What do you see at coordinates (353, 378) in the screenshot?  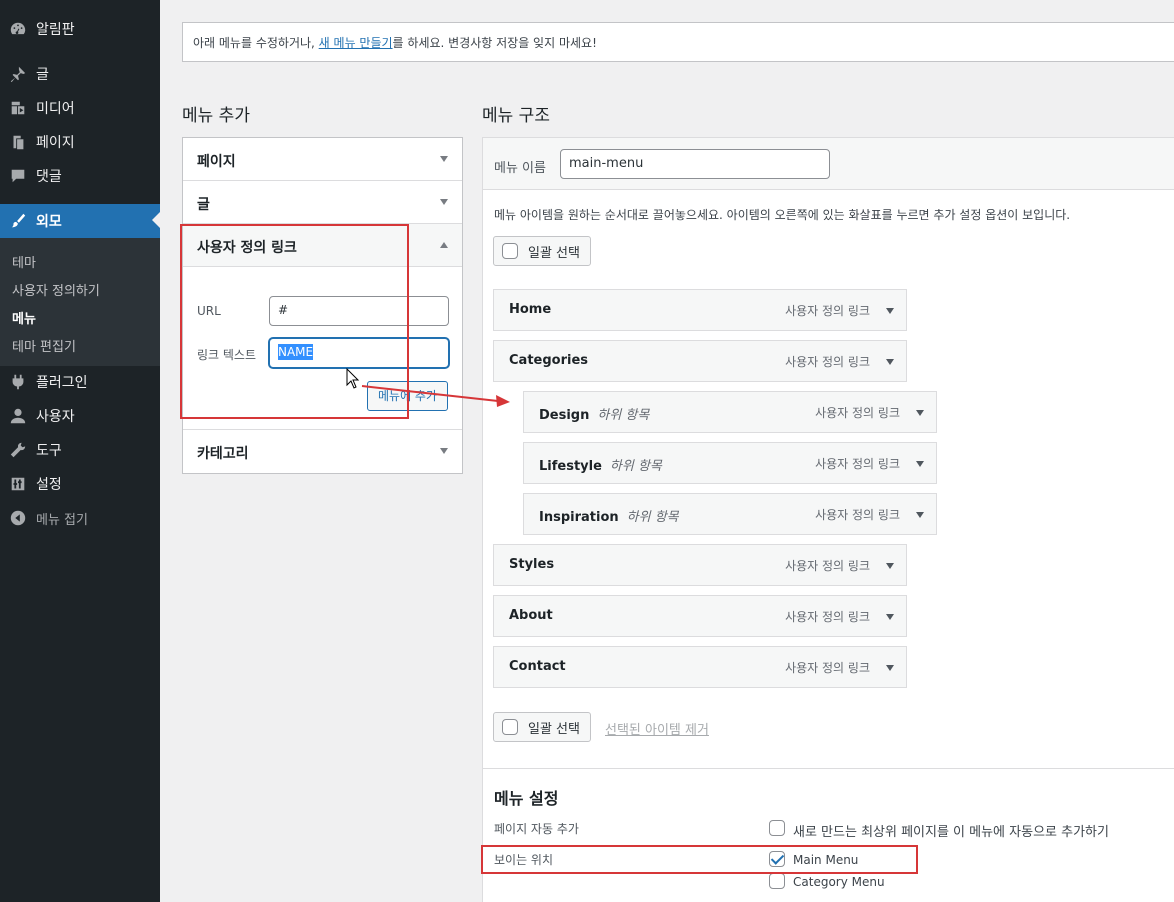 I see `mouse-cursor-icon` at bounding box center [353, 378].